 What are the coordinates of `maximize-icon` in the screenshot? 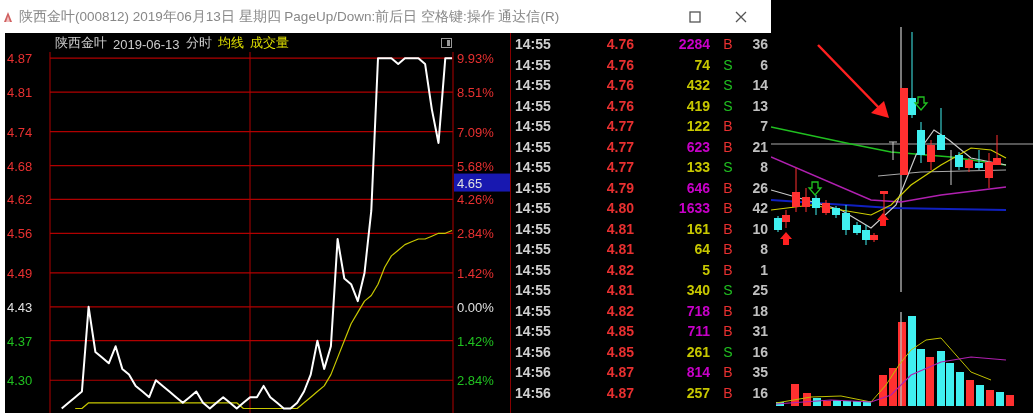 It's located at (695, 16).